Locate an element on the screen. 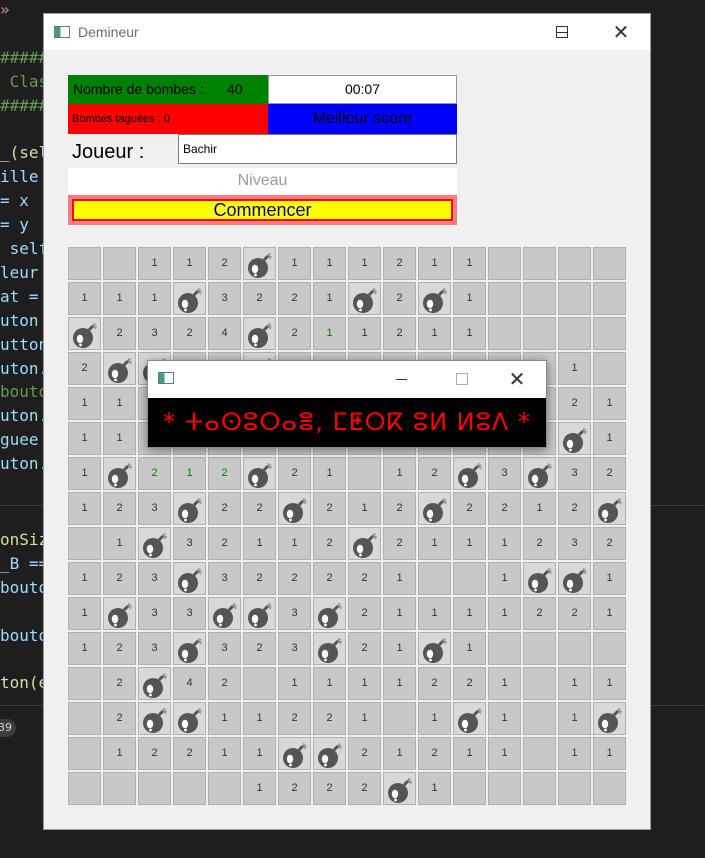  mine-cell: 4 is located at coordinates (224, 333).